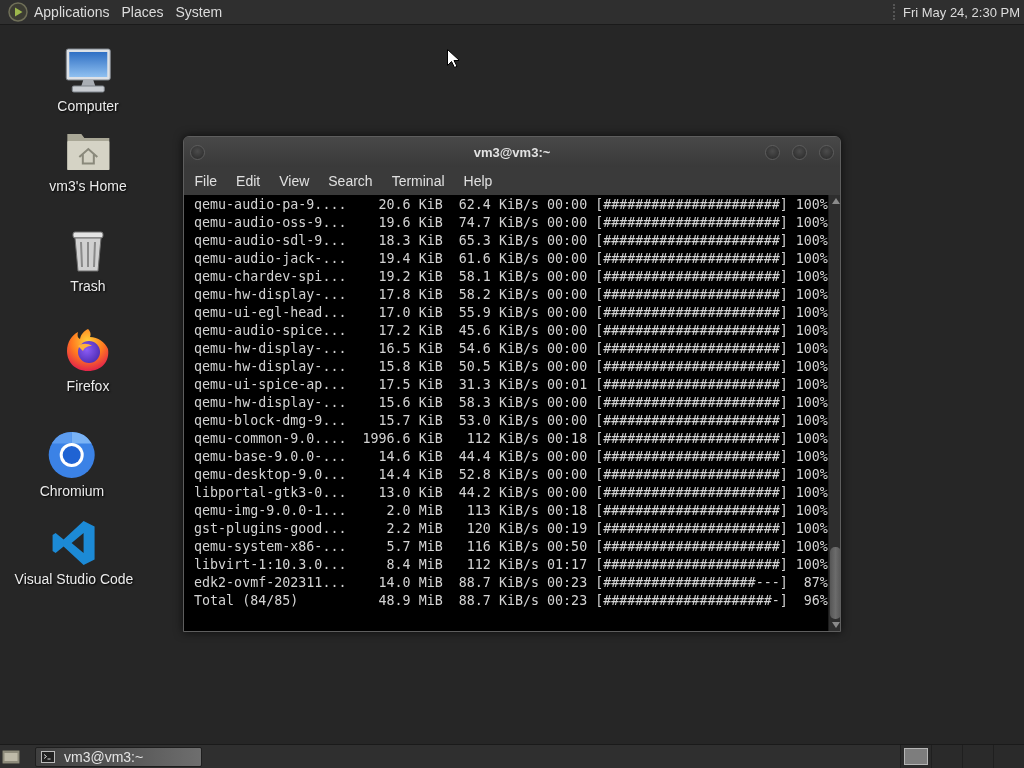  I want to click on file-size: 20.6 KiB, so click(410, 205).